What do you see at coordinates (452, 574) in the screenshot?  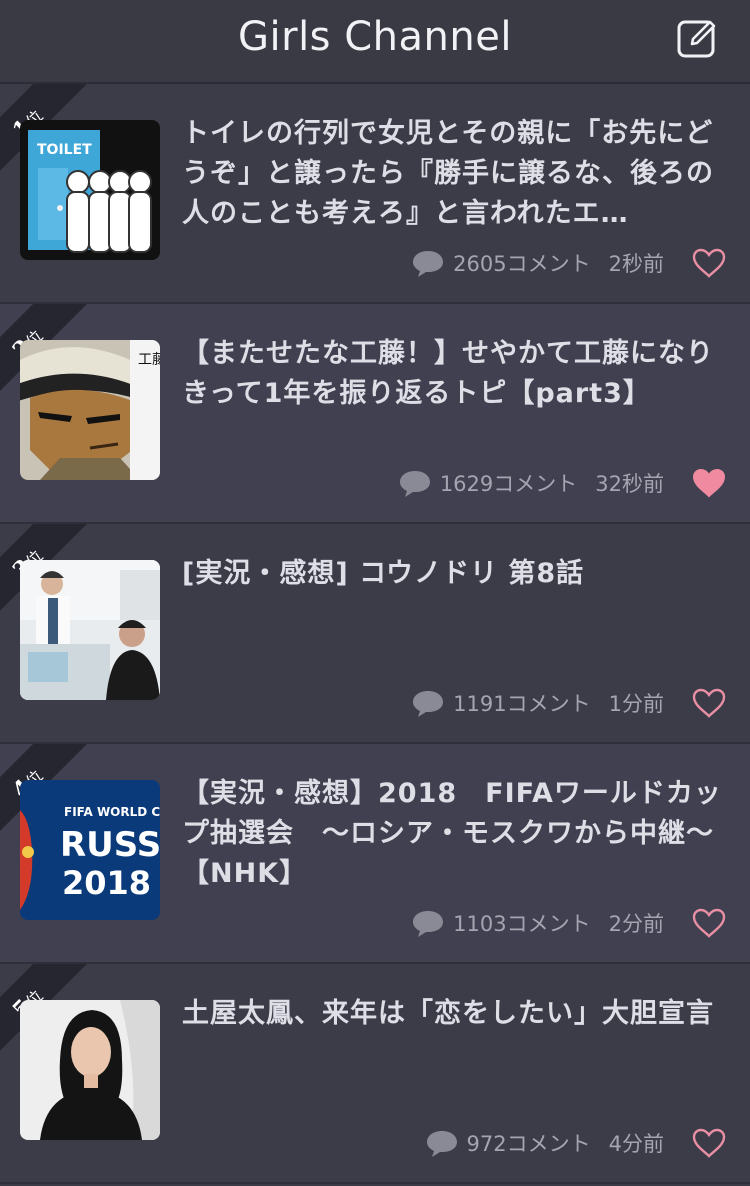 I see `topic-title: [実況・感想] コウノドリ 第8話` at bounding box center [452, 574].